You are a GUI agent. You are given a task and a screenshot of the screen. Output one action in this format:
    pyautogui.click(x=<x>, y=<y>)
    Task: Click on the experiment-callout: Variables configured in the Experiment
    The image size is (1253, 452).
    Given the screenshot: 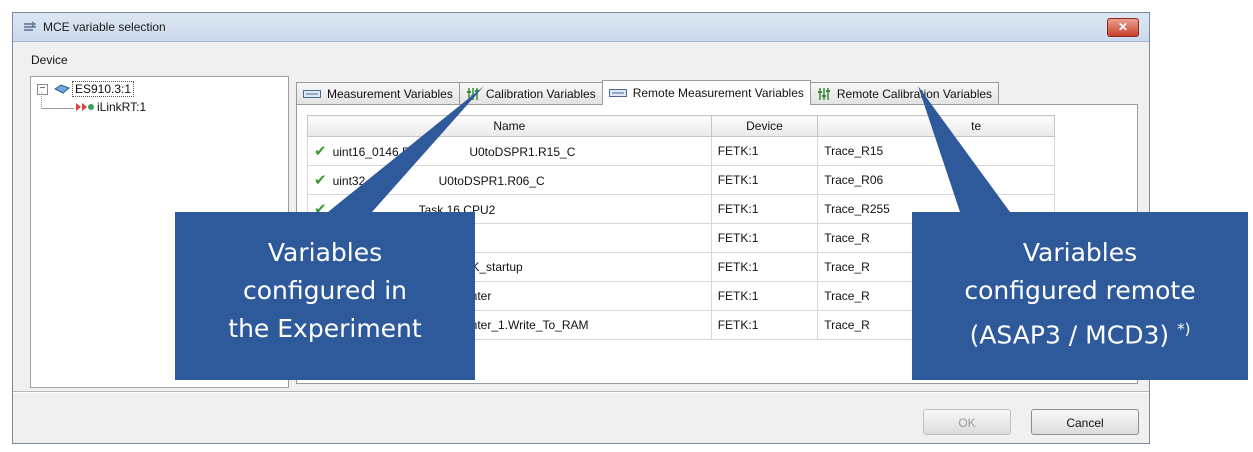 What is the action you would take?
    pyautogui.click(x=325, y=296)
    